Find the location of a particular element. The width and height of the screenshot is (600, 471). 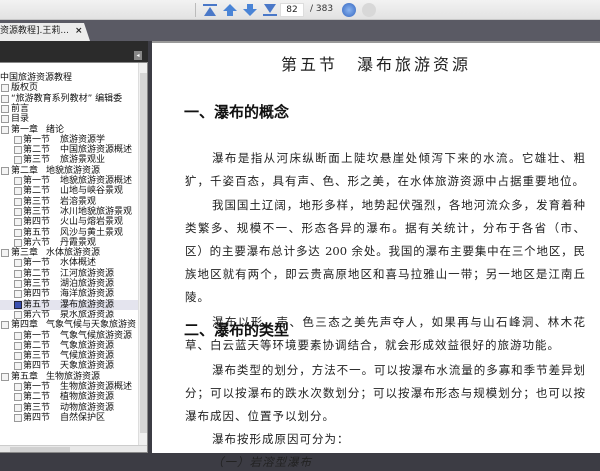

last-page-icon is located at coordinates (270, 10).